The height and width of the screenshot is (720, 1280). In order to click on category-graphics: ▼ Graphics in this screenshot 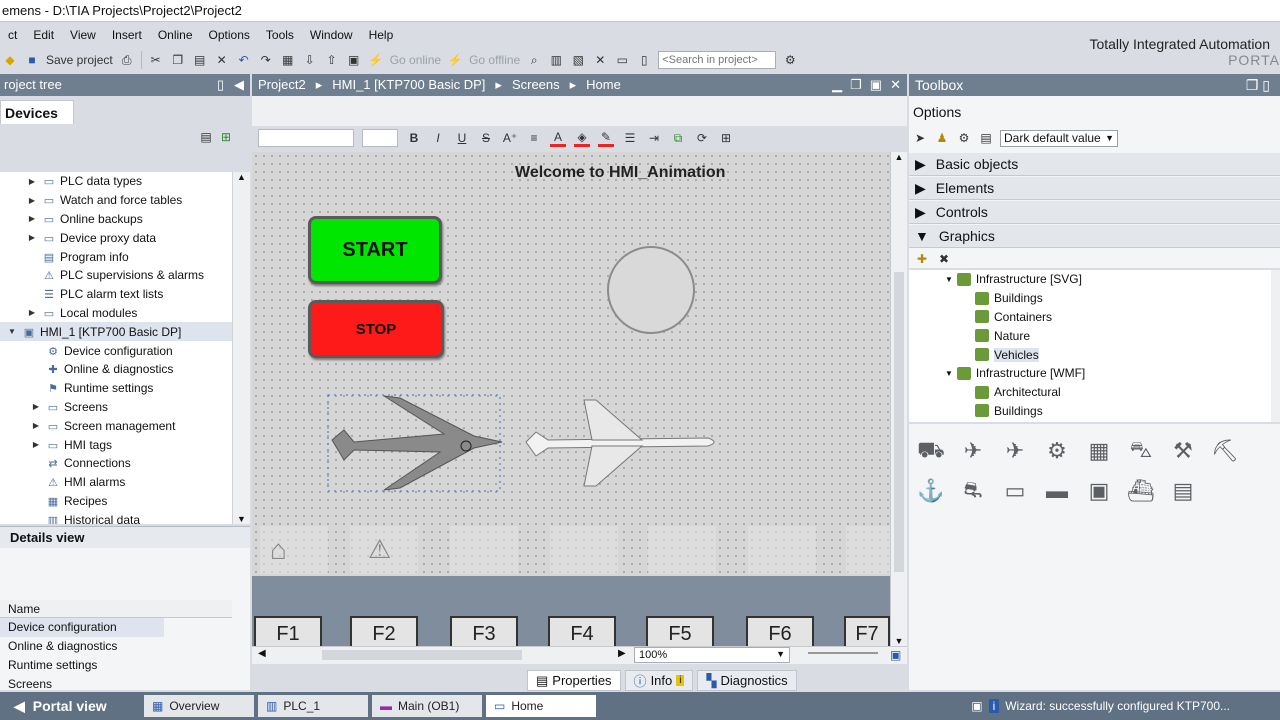, I will do `click(1094, 236)`.